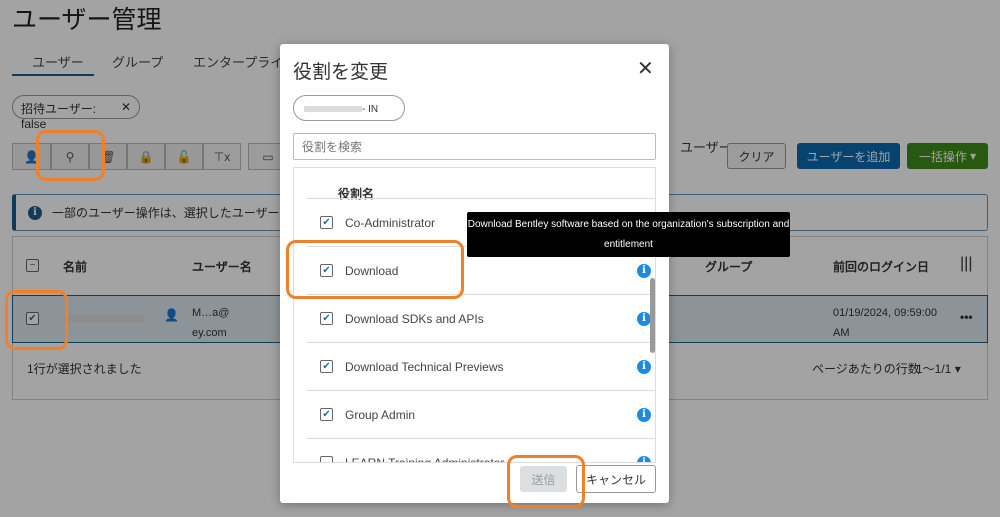  Describe the element at coordinates (474, 146) in the screenshot. I see `role-search-input` at that location.